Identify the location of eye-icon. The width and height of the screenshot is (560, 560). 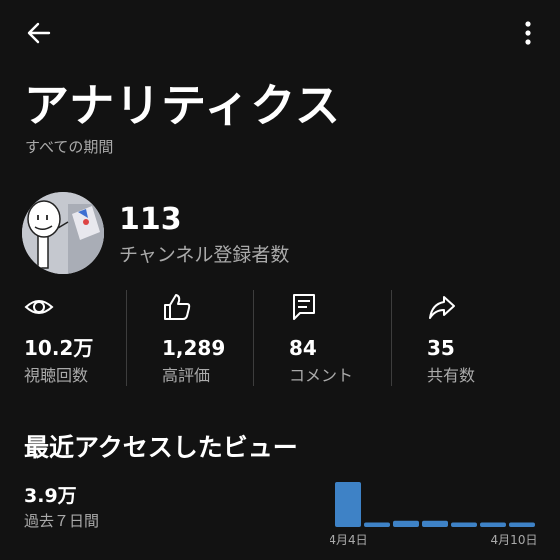
(39, 307).